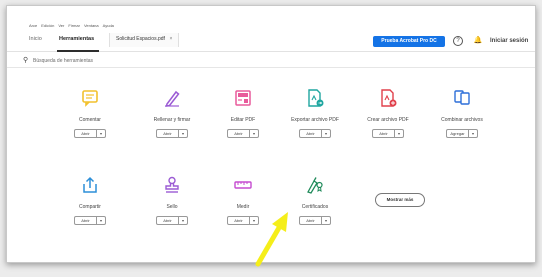  Describe the element at coordinates (90, 211) in the screenshot. I see `tool-share: Compartir Abrir ▾` at that location.